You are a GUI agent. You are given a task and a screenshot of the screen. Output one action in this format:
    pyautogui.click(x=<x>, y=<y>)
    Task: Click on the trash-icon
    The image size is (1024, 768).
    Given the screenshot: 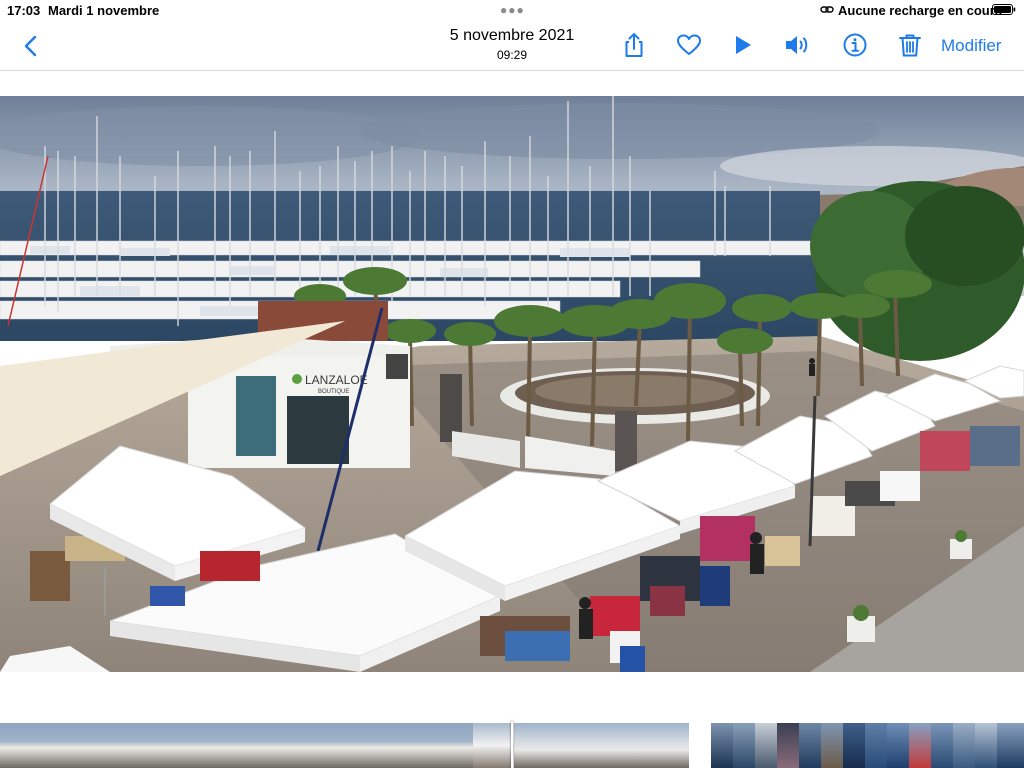 What is the action you would take?
    pyautogui.click(x=910, y=45)
    